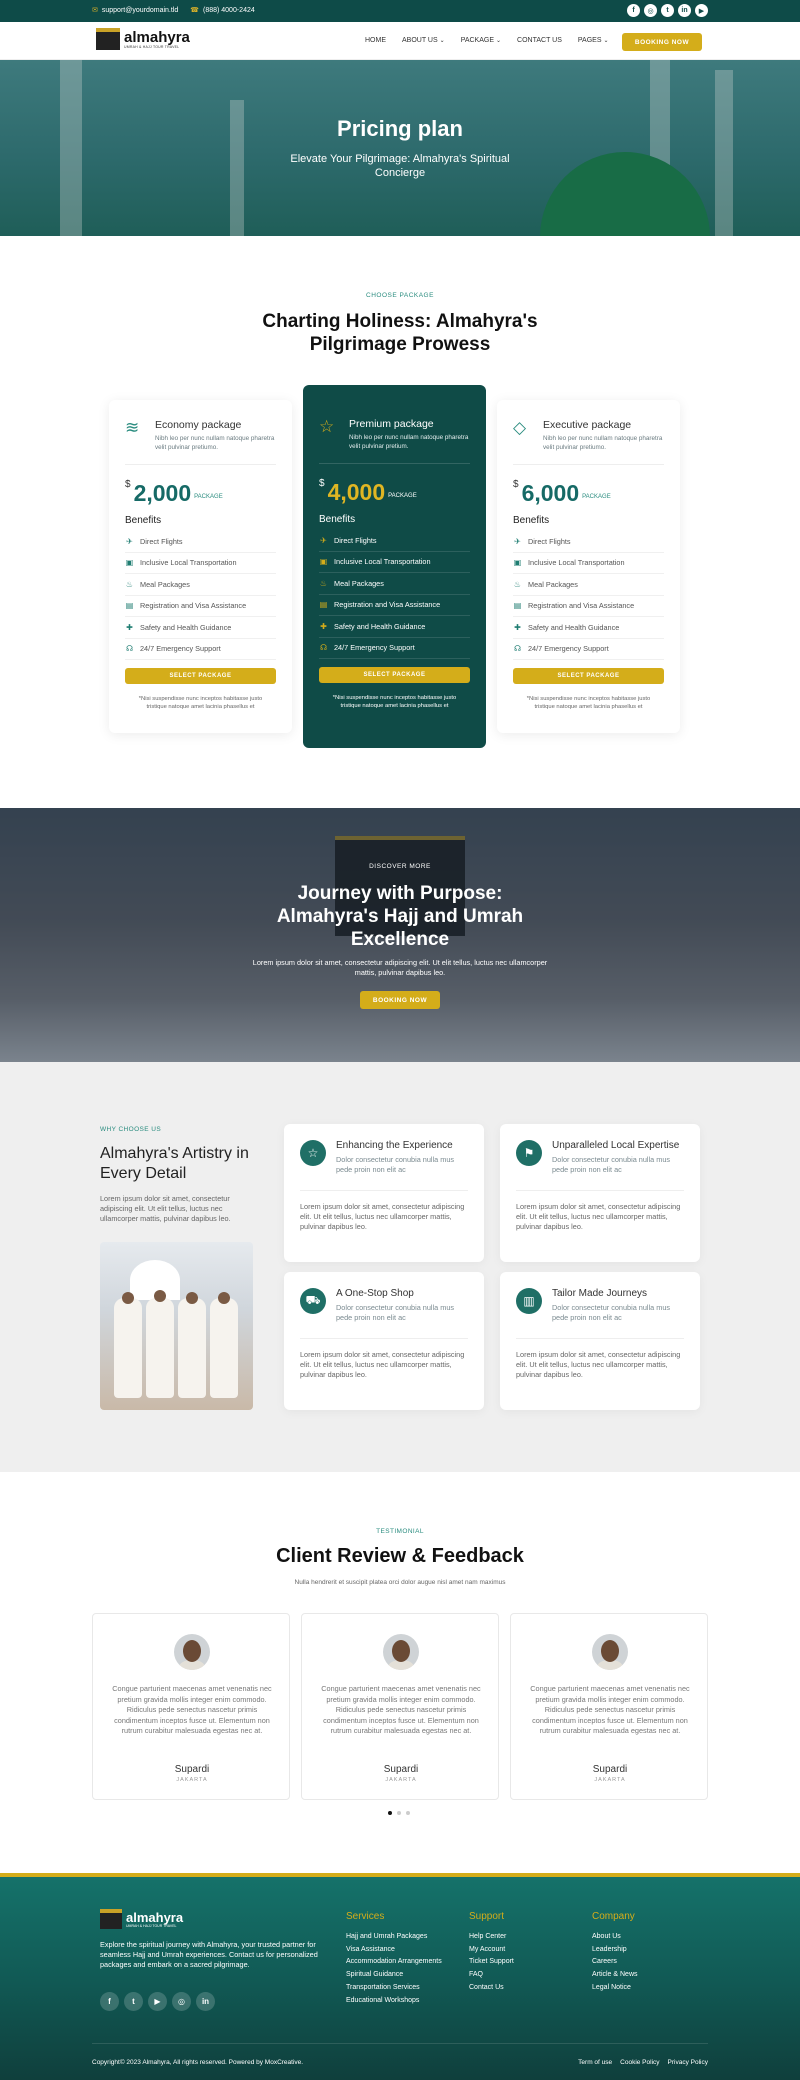  I want to click on footer-link: Ticket Support, so click(491, 1962).